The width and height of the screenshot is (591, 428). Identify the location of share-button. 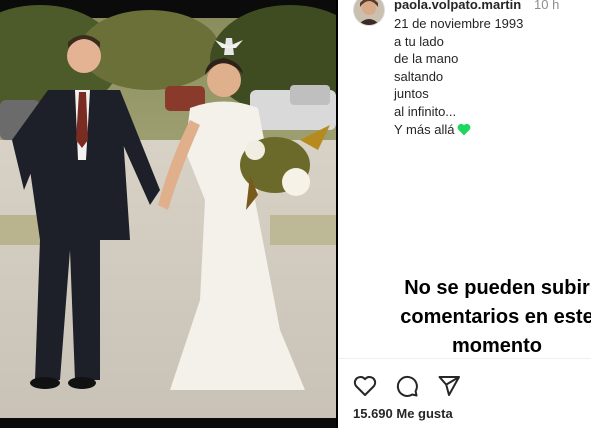
(449, 386).